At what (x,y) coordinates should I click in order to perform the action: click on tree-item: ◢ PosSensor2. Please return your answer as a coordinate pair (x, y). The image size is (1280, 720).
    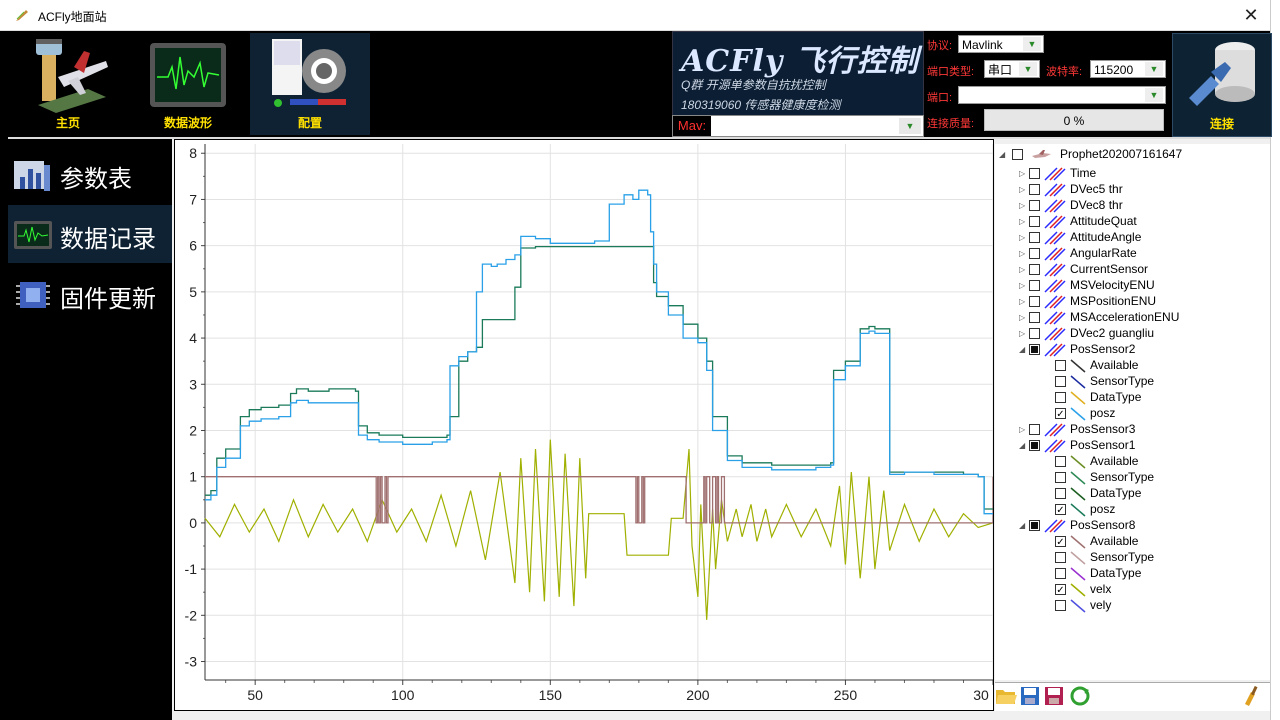
    Looking at the image, I should click on (1077, 349).